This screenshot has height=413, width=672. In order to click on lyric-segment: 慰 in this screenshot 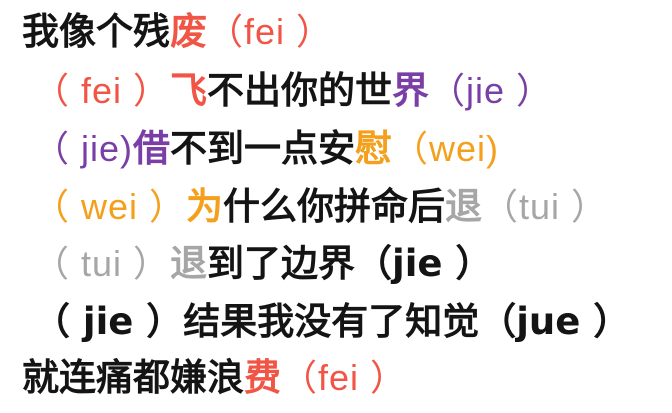, I will do `click(374, 148)`.